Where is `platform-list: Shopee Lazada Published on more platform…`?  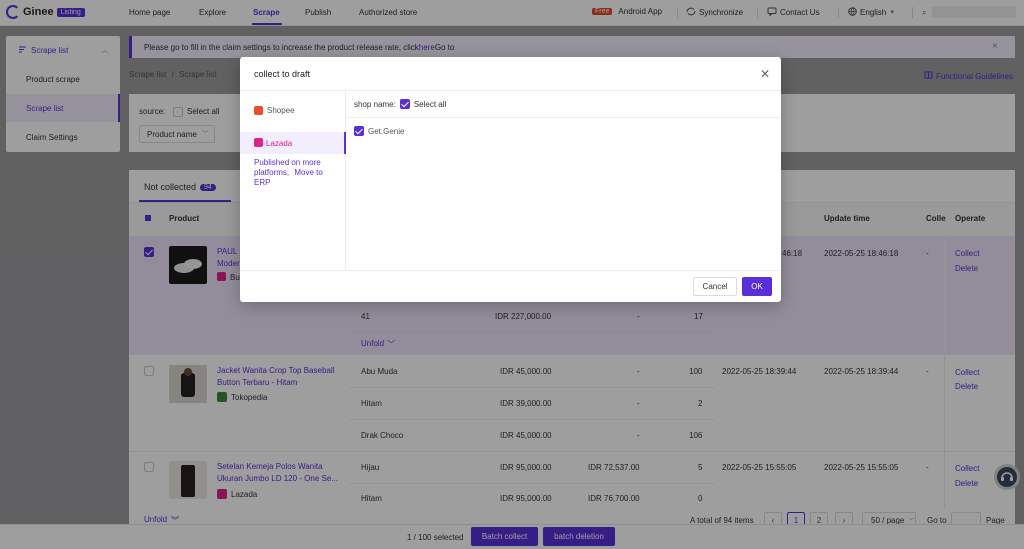
platform-list: Shopee Lazada Published on more platform… is located at coordinates (293, 180).